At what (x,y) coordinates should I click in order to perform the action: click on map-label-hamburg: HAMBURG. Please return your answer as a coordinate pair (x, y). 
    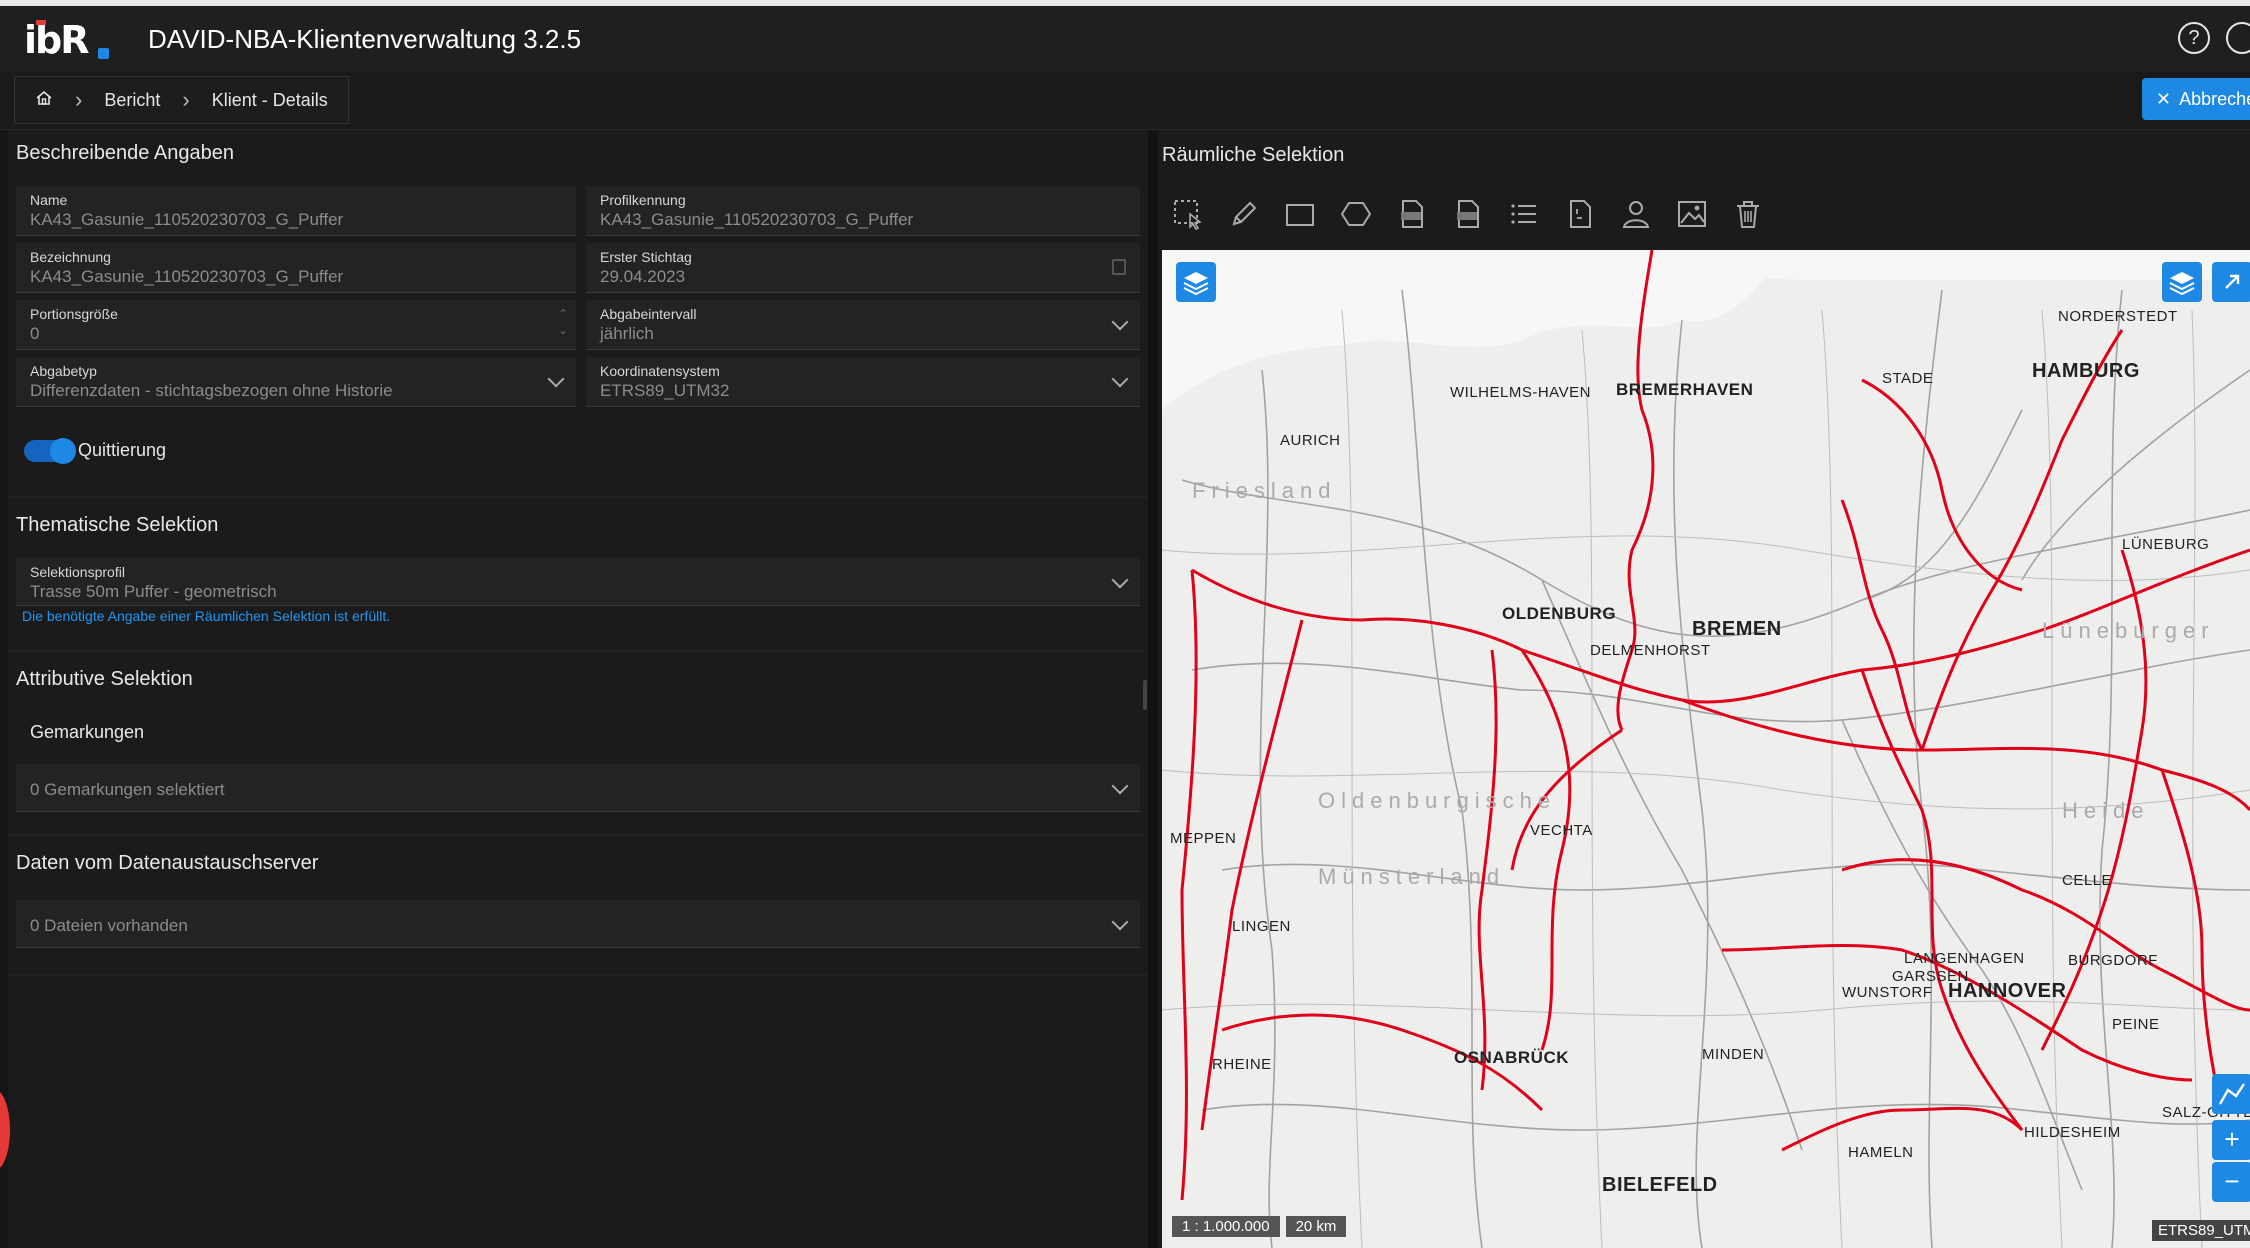
    Looking at the image, I should click on (2086, 371).